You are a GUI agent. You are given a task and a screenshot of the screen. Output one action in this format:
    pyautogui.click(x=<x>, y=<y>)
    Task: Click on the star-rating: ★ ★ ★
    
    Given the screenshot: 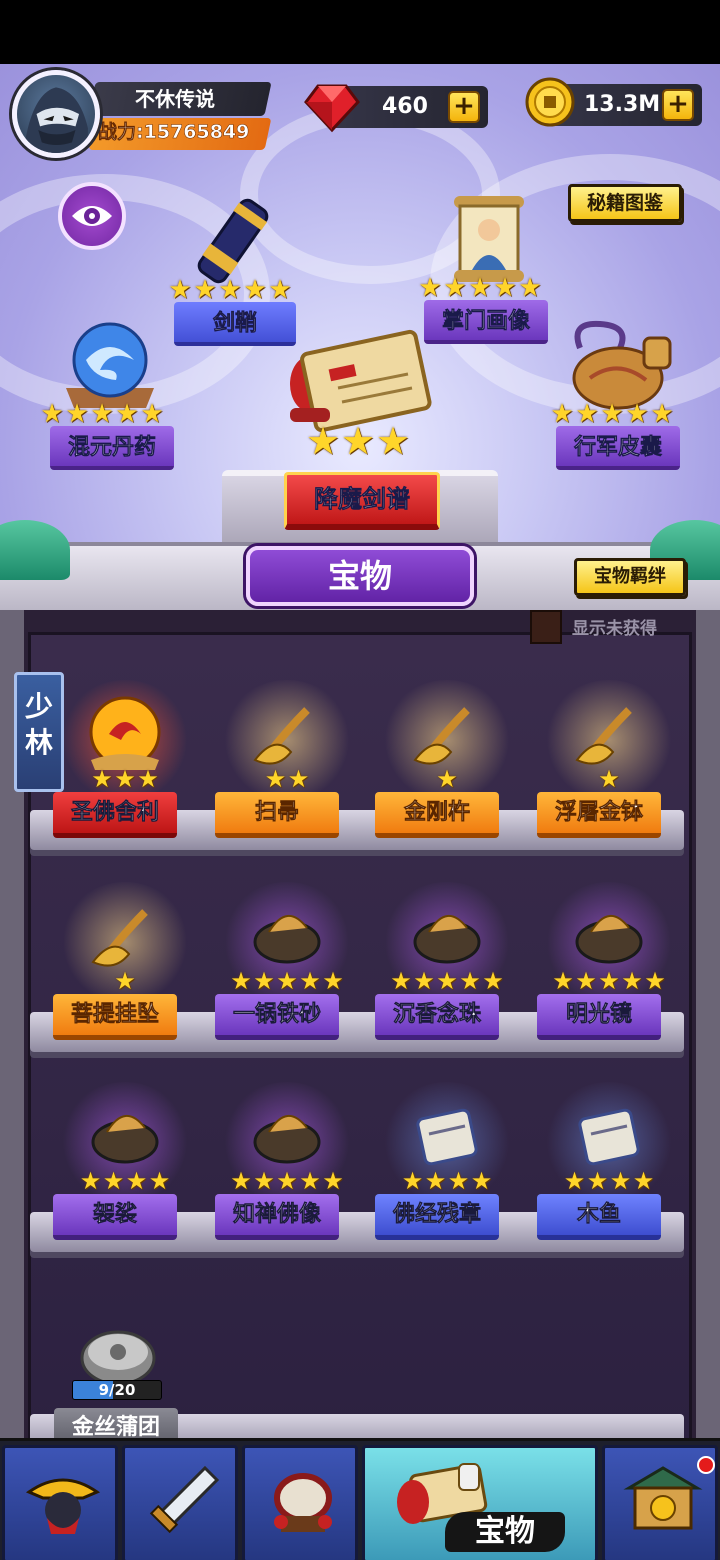 What is the action you would take?
    pyautogui.click(x=125, y=779)
    